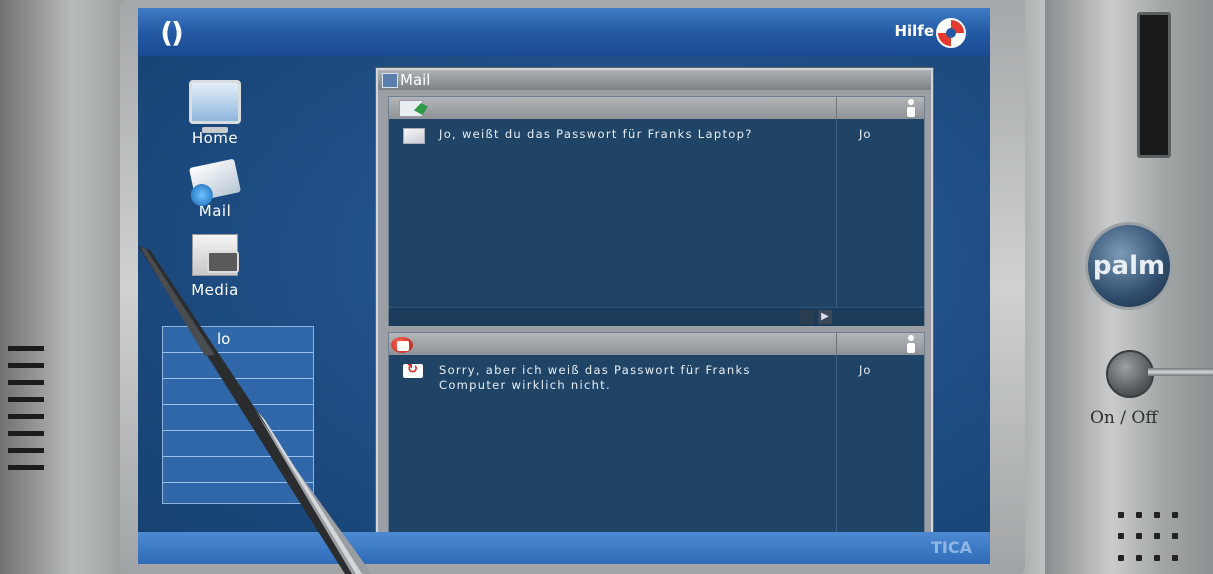 The width and height of the screenshot is (1213, 574). Describe the element at coordinates (413, 370) in the screenshot. I see `reply-message-icon` at that location.